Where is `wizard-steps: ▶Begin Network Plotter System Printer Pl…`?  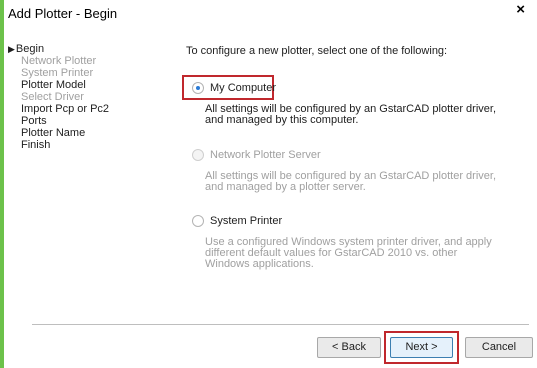 wizard-steps: ▶Begin Network Plotter System Printer Pl… is located at coordinates (83, 97).